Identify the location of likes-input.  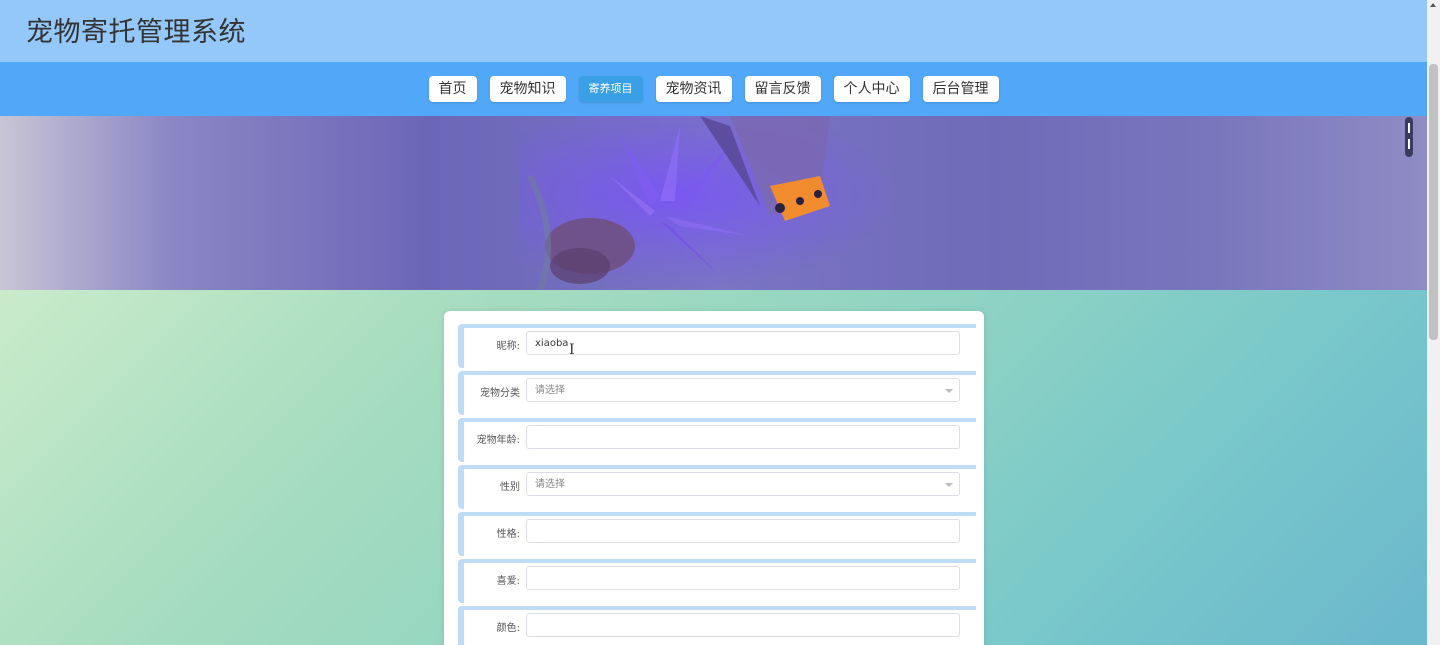
(743, 578).